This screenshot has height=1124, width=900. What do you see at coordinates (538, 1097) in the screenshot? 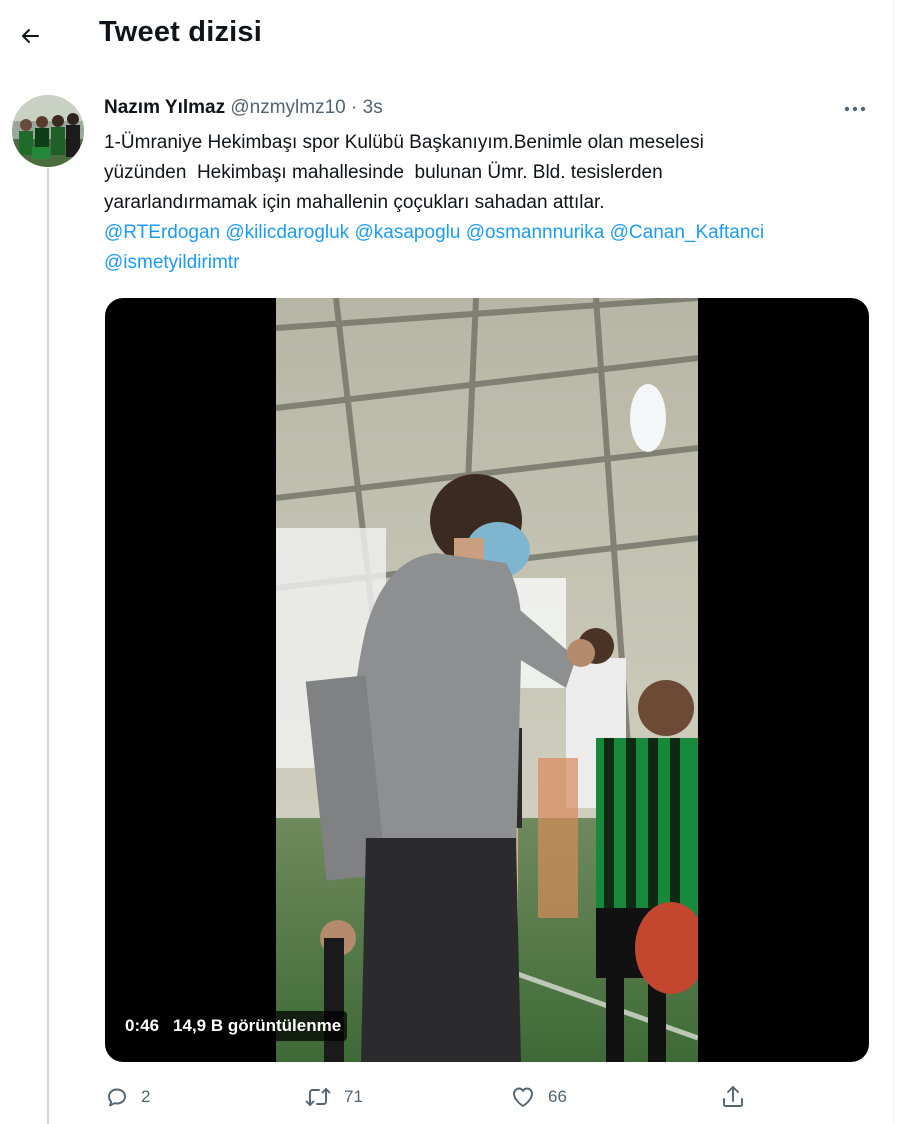
I see `like-button: 66` at bounding box center [538, 1097].